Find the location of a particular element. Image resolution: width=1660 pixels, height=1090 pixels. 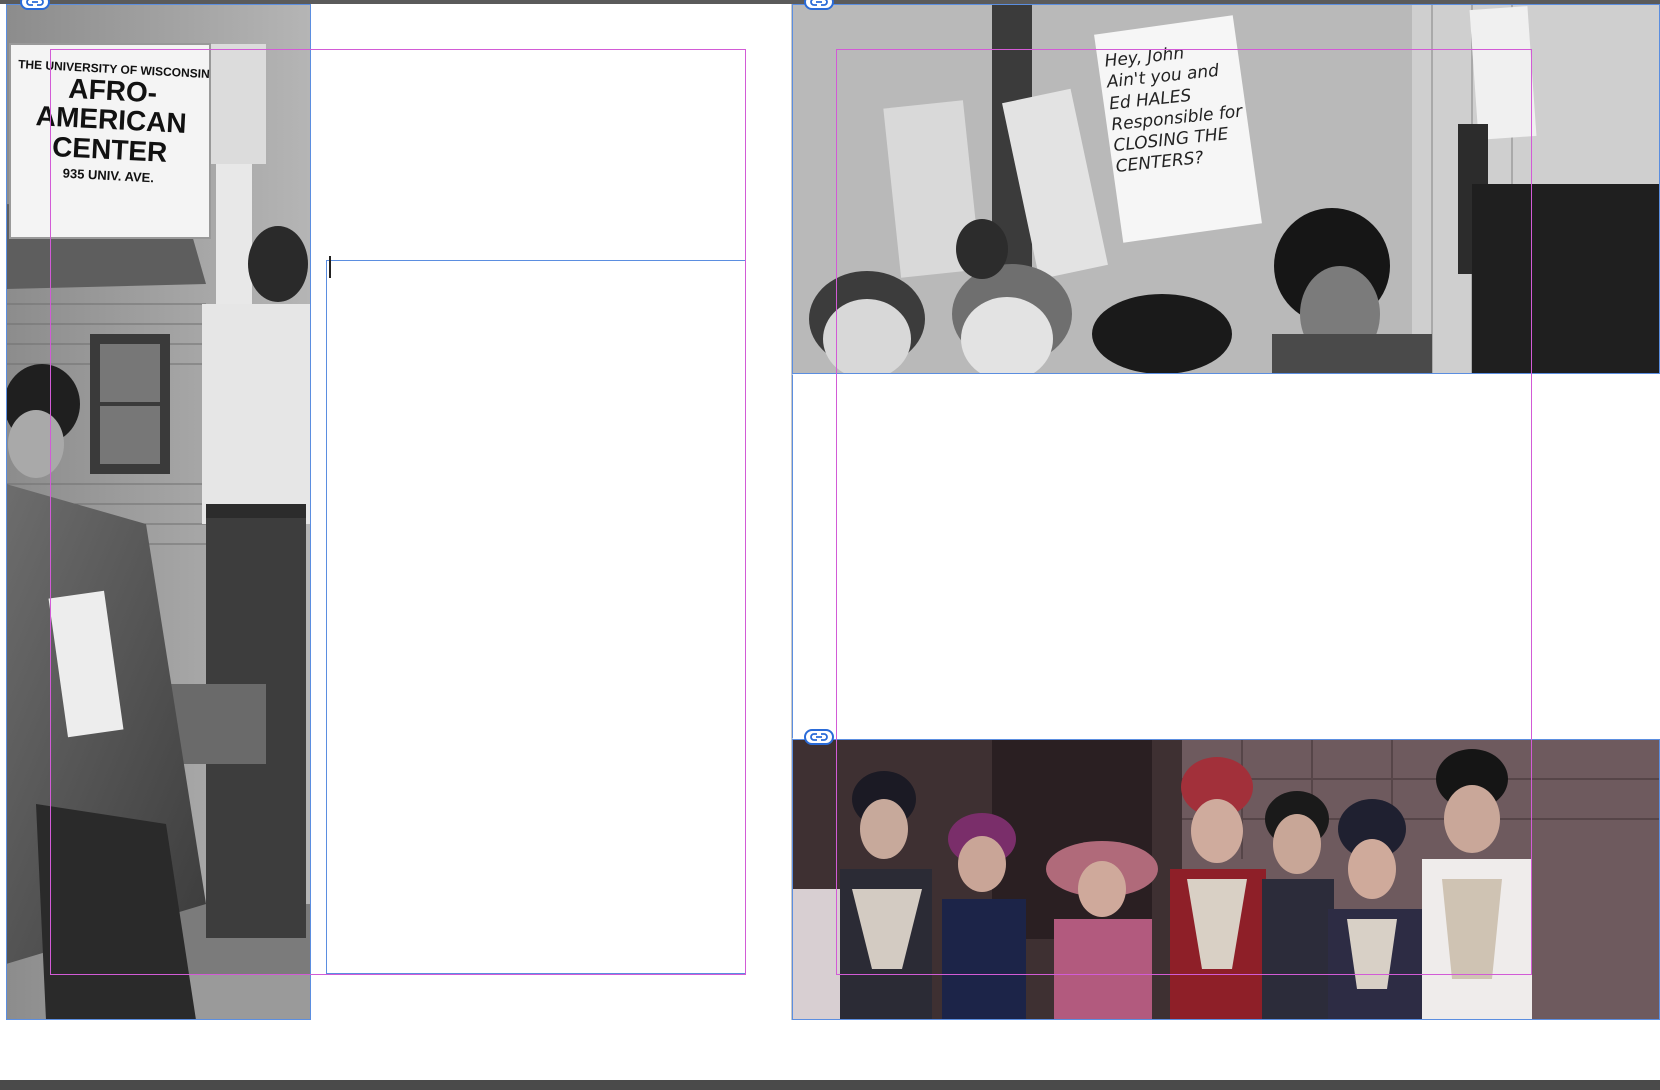

sign-line-address: 935 UNIV. AVE. is located at coordinates (108, 175).